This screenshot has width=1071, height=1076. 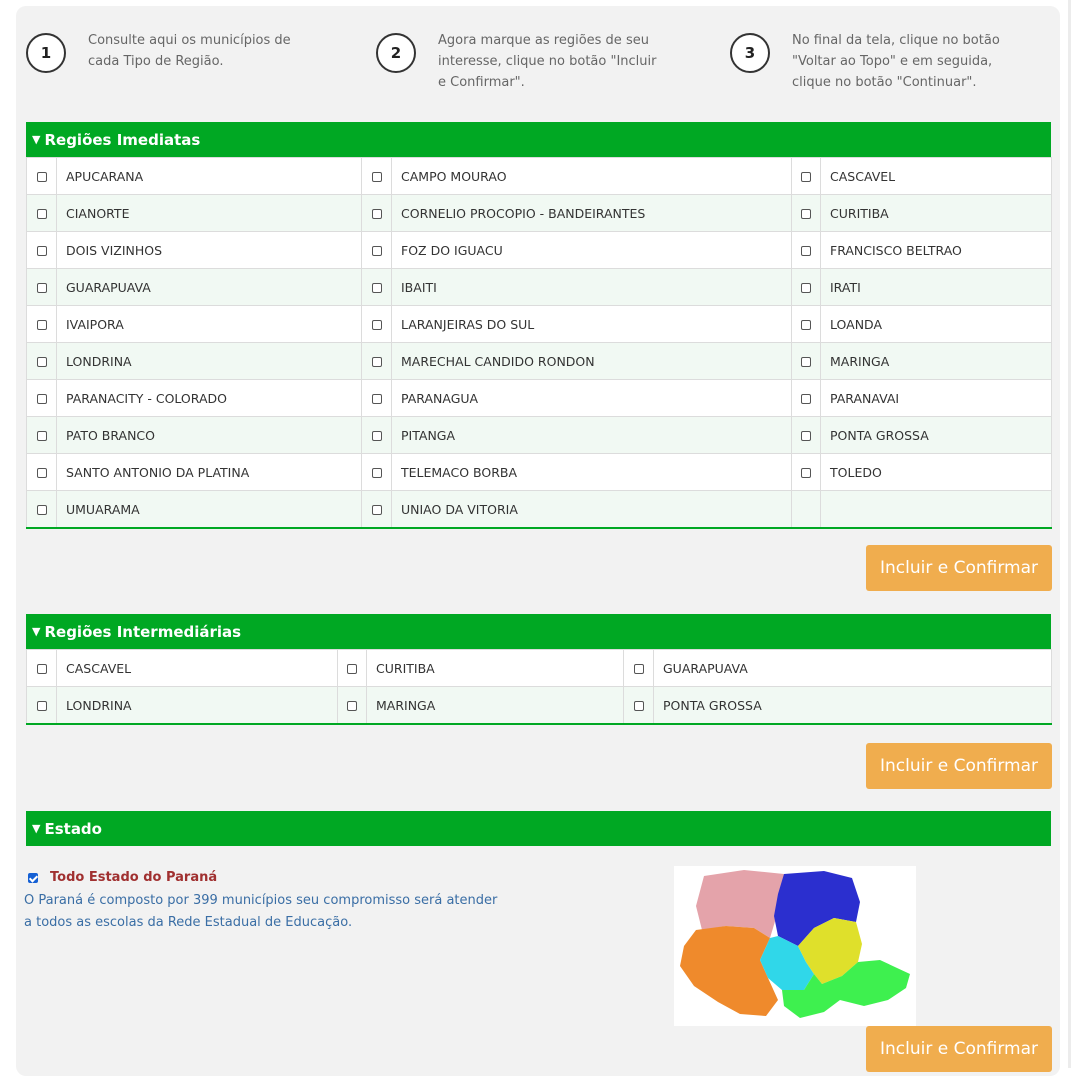 I want to click on region-label: LOANDA, so click(x=936, y=324).